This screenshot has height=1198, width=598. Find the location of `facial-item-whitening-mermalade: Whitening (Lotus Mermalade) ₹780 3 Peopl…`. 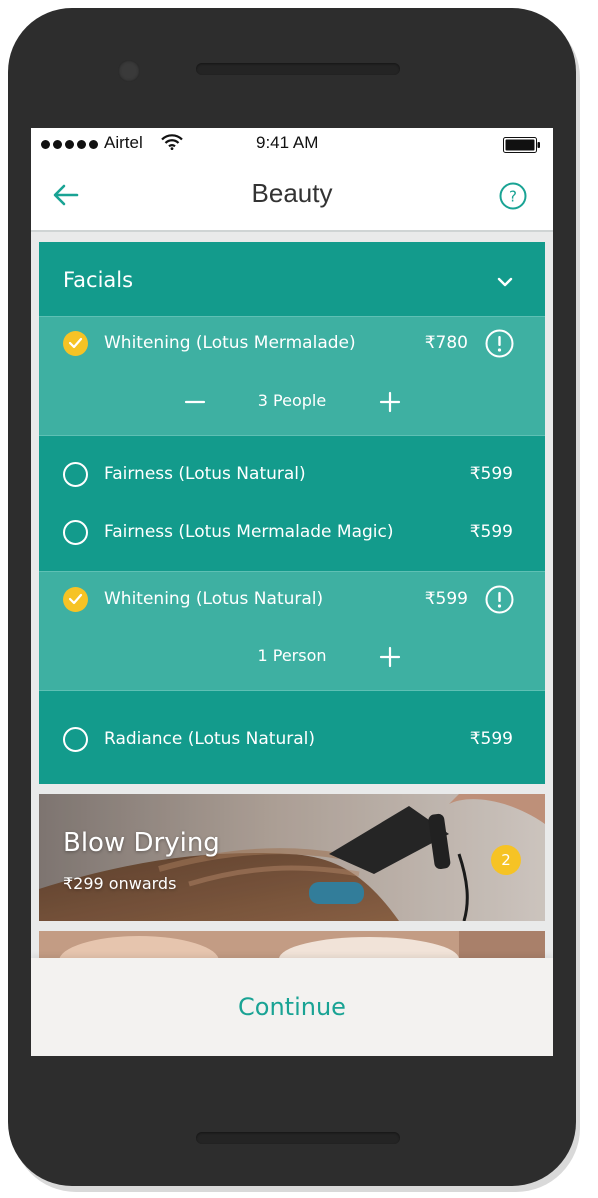

facial-item-whitening-mermalade: Whitening (Lotus Mermalade) ₹780 3 Peopl… is located at coordinates (292, 376).